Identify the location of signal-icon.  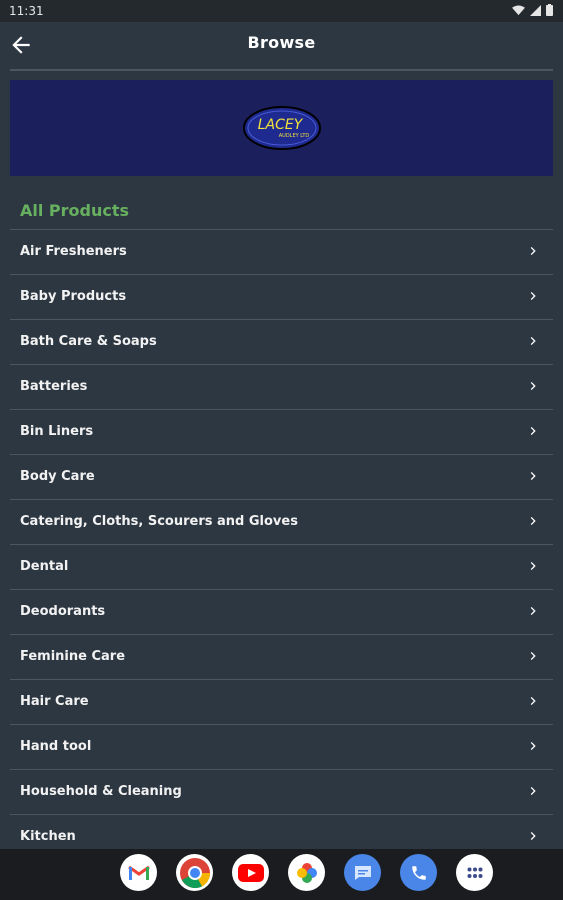
(535, 10).